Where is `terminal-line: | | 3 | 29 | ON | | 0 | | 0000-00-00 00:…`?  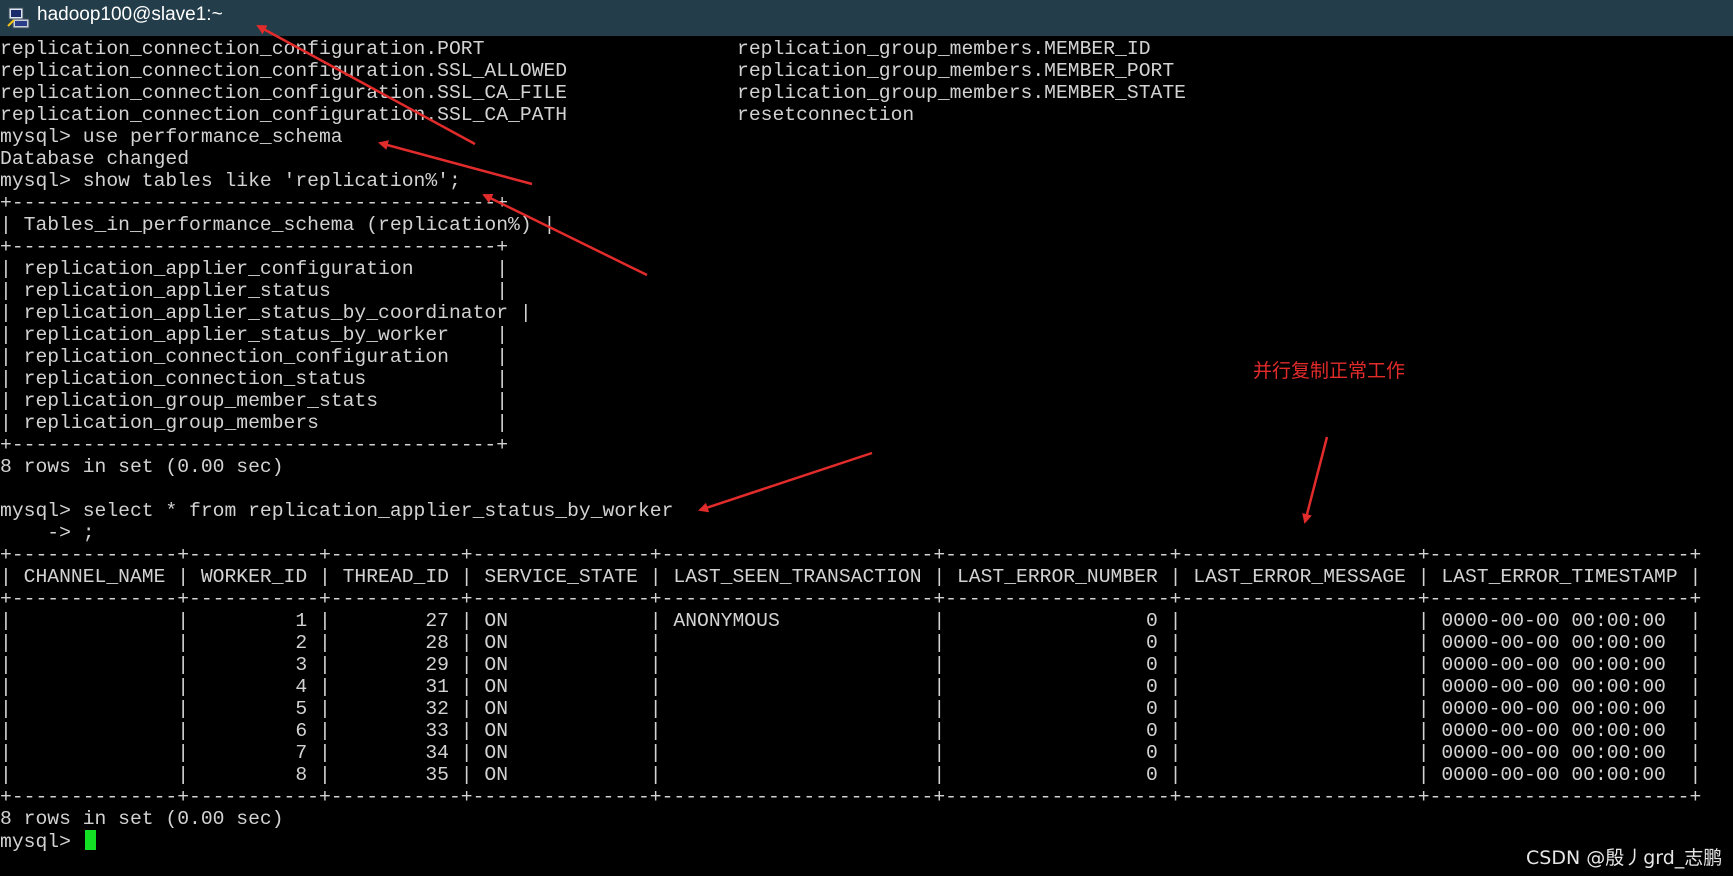 terminal-line: | | 3 | 29 | ON | | 0 | | 0000-00-00 00:… is located at coordinates (851, 665).